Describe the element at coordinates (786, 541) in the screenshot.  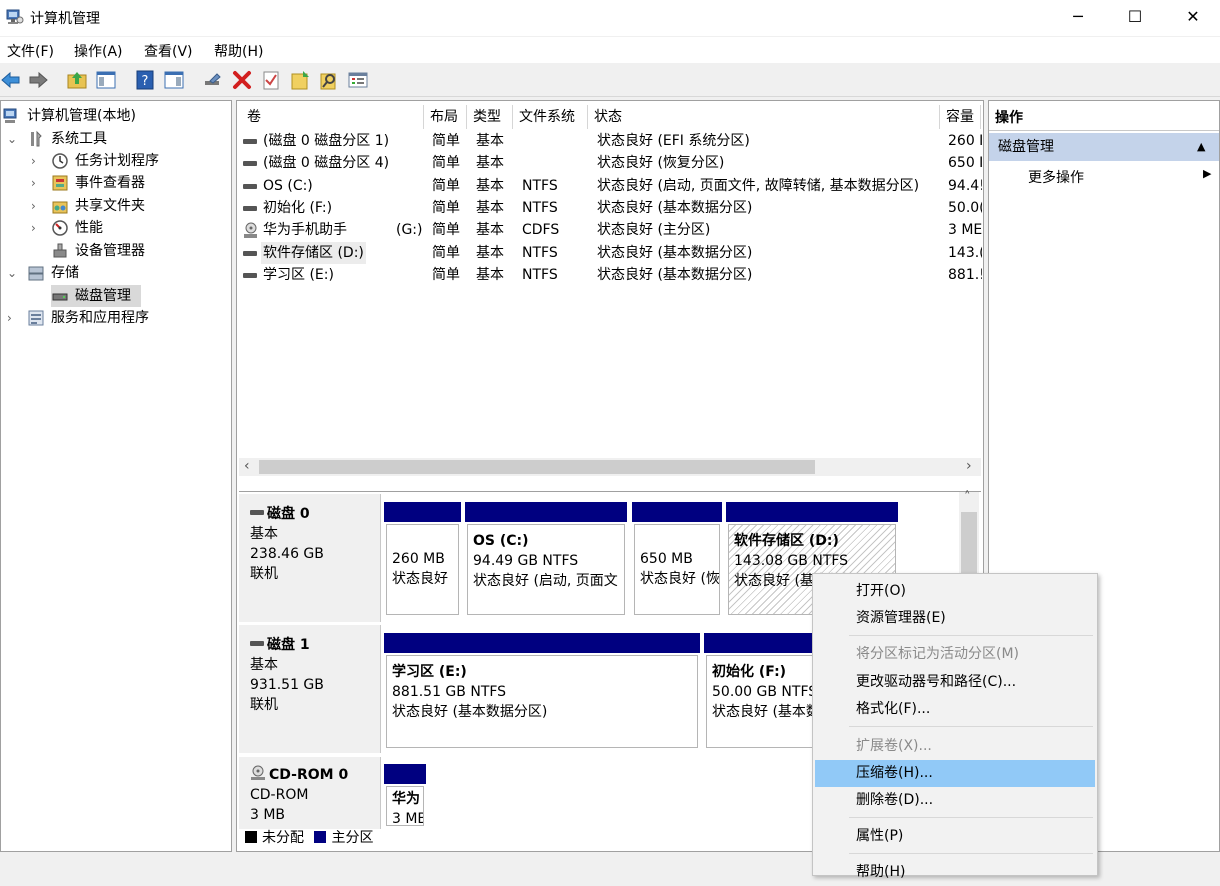
I see `partition-name: 软件存储区 (D:)` at that location.